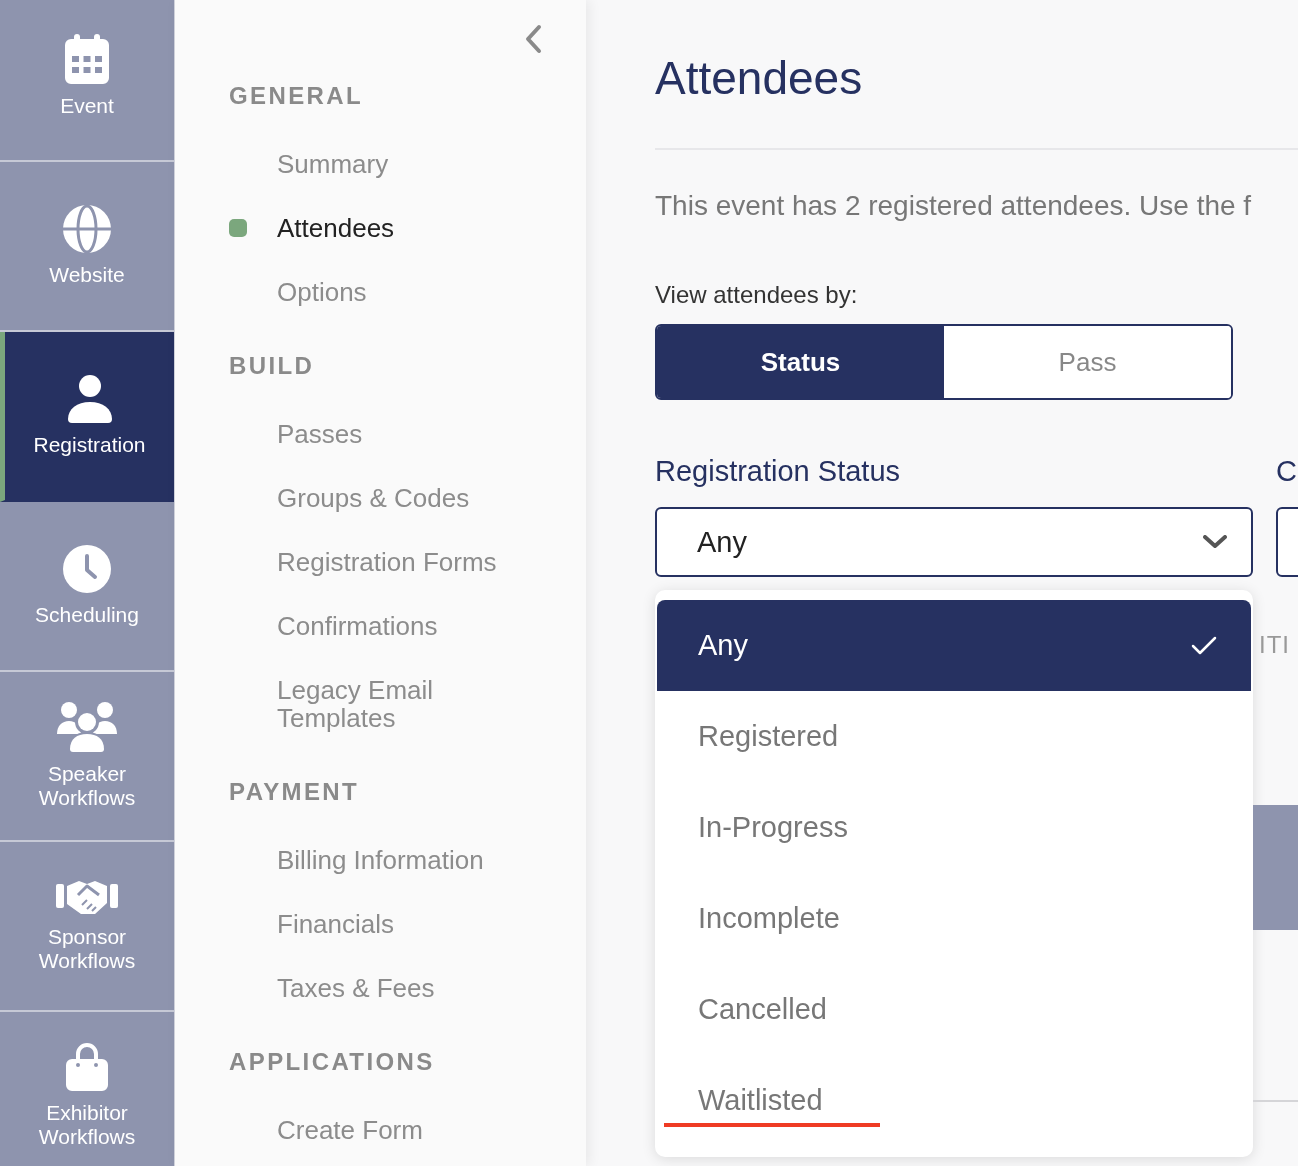 This screenshot has height=1166, width=1298. What do you see at coordinates (533, 39) in the screenshot?
I see `chevron-left-icon` at bounding box center [533, 39].